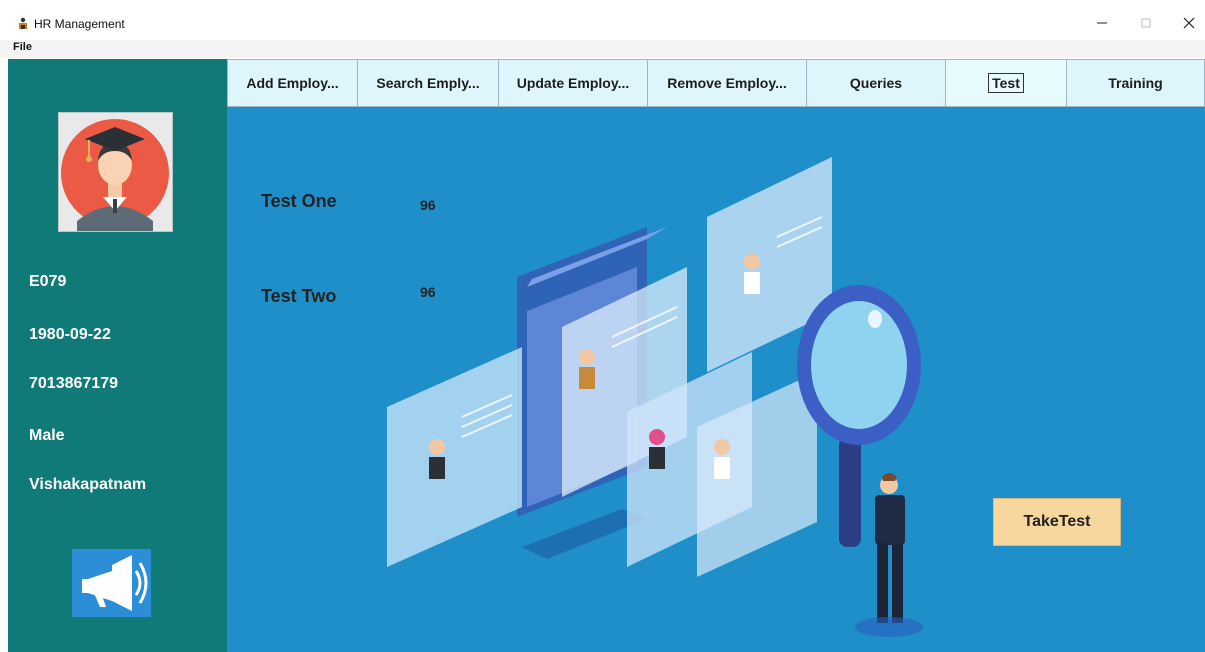 The height and width of the screenshot is (652, 1205). I want to click on close-button, so click(1189, 23).